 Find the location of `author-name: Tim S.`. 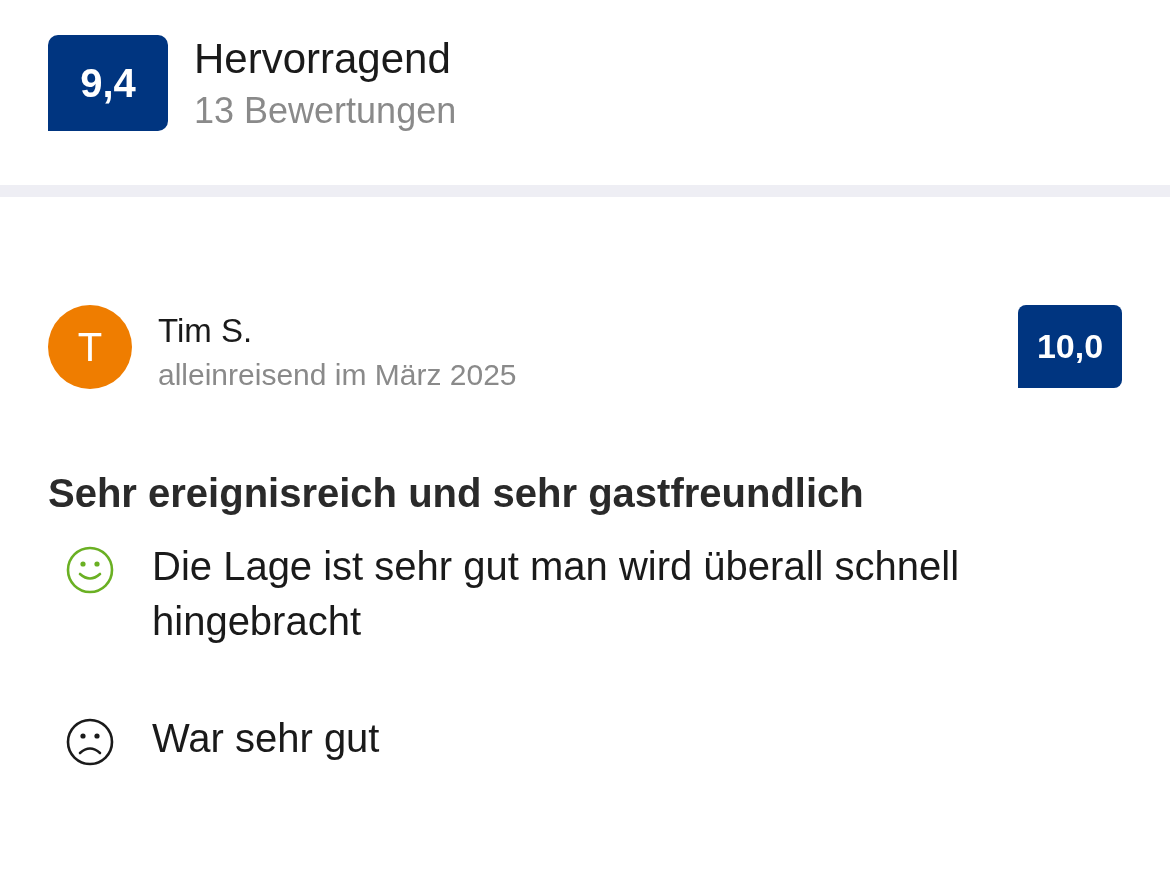

author-name: Tim S. is located at coordinates (206, 331).